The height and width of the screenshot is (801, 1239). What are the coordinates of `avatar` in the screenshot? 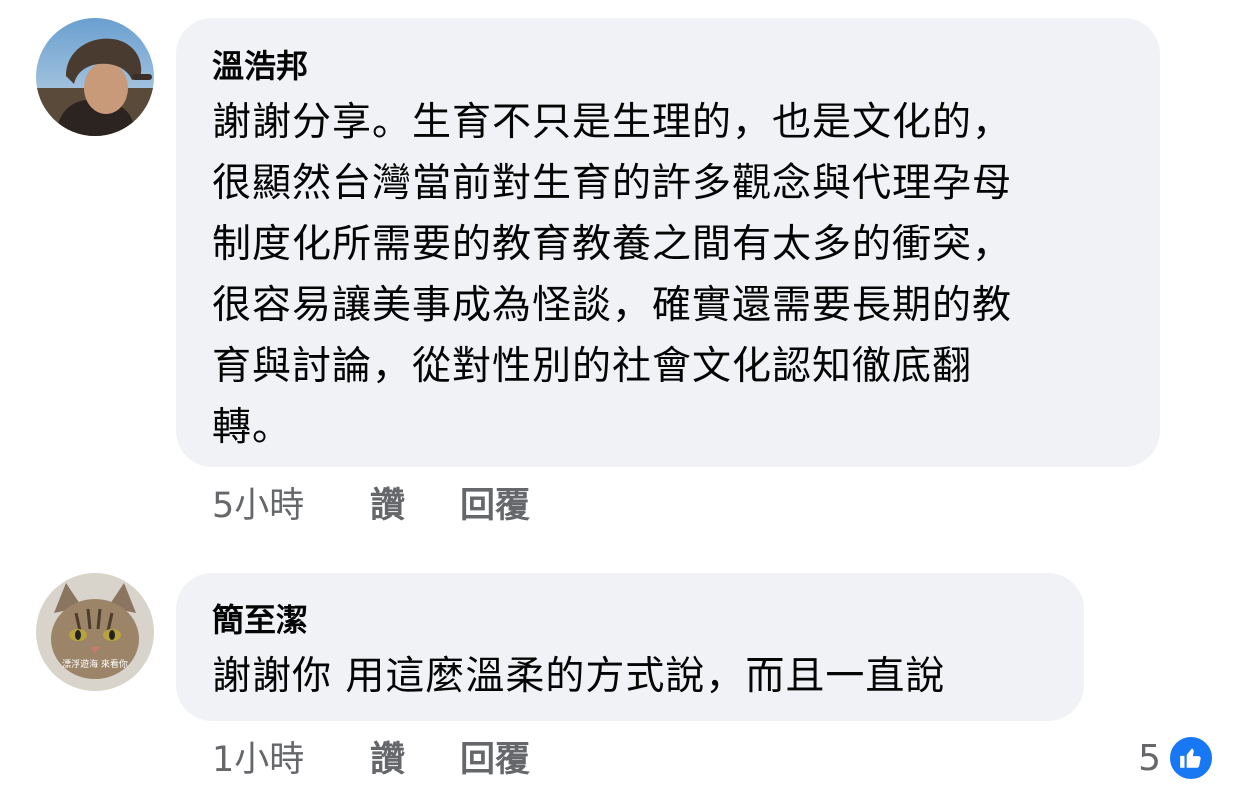 It's located at (95, 77).